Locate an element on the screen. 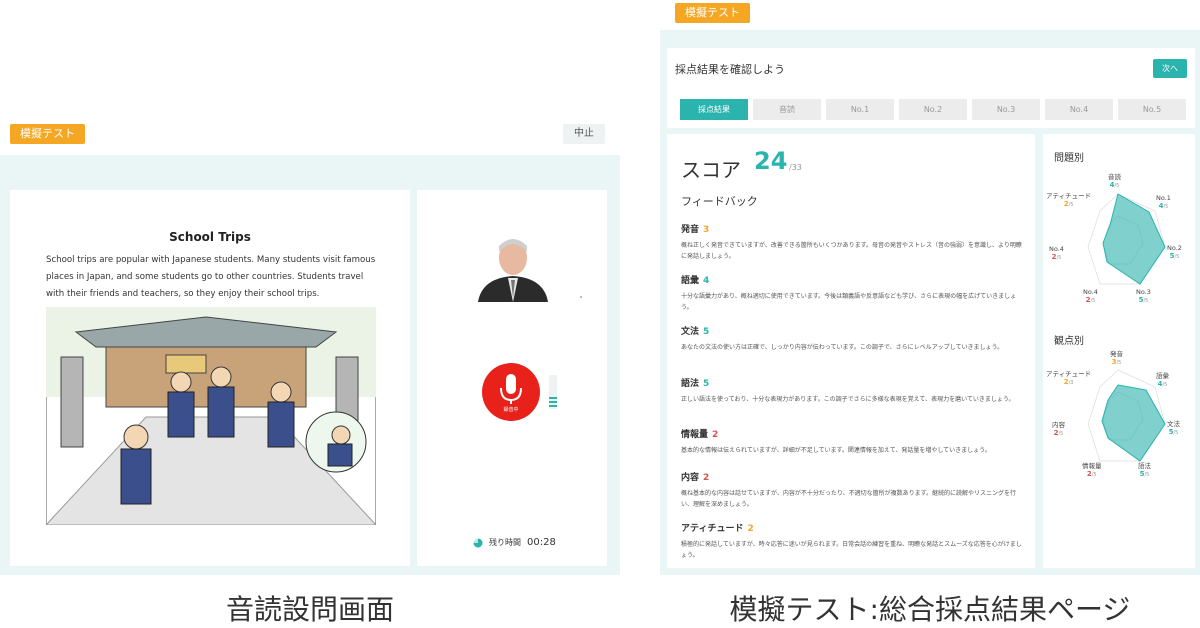  by-question-title: 問題別 is located at coordinates (1069, 158).